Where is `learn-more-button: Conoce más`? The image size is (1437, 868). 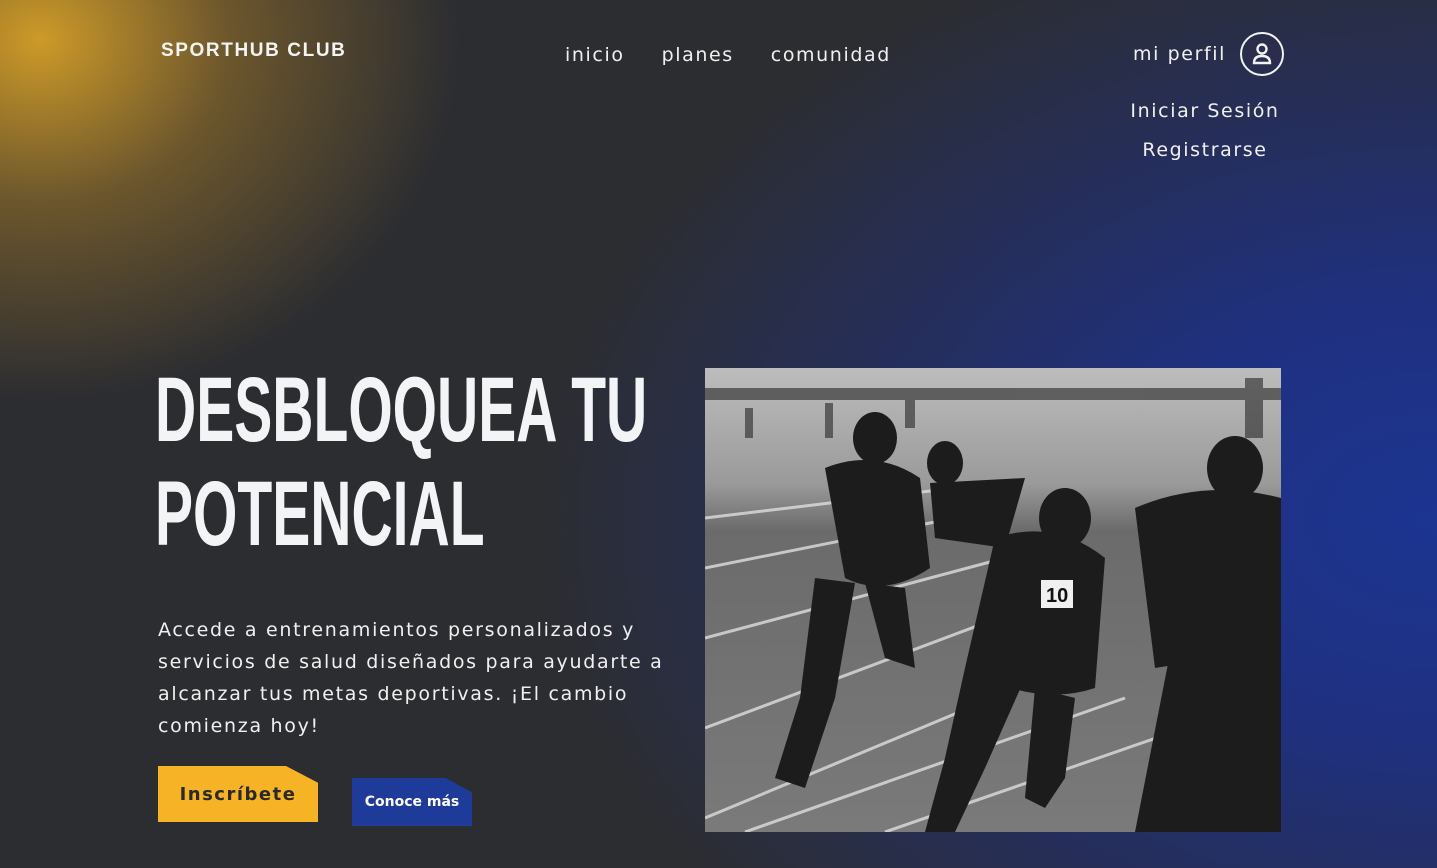
learn-more-button: Conoce más is located at coordinates (412, 802).